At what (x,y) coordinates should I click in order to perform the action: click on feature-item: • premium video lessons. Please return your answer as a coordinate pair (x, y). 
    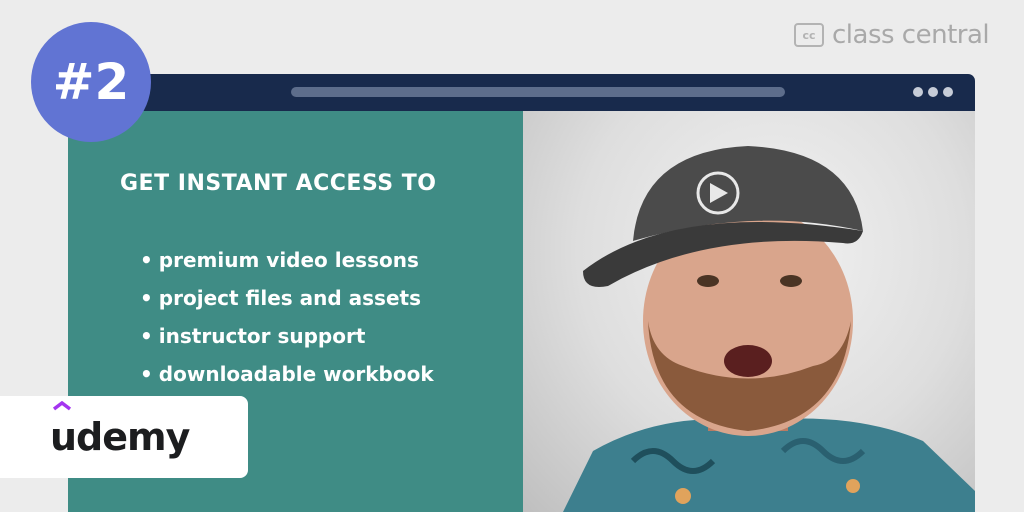
    Looking at the image, I should click on (287, 260).